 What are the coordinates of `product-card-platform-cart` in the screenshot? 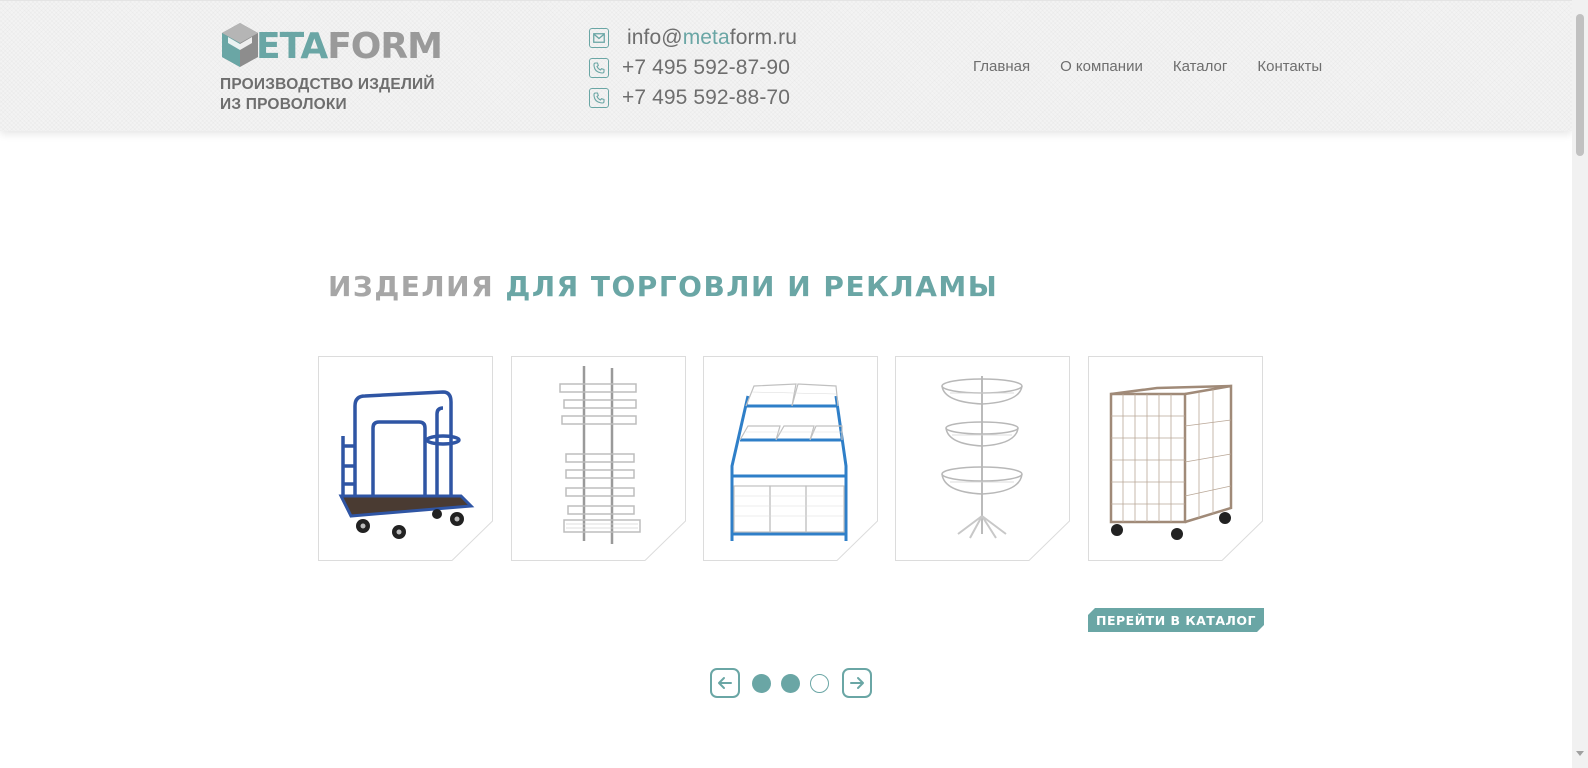 It's located at (405, 458).